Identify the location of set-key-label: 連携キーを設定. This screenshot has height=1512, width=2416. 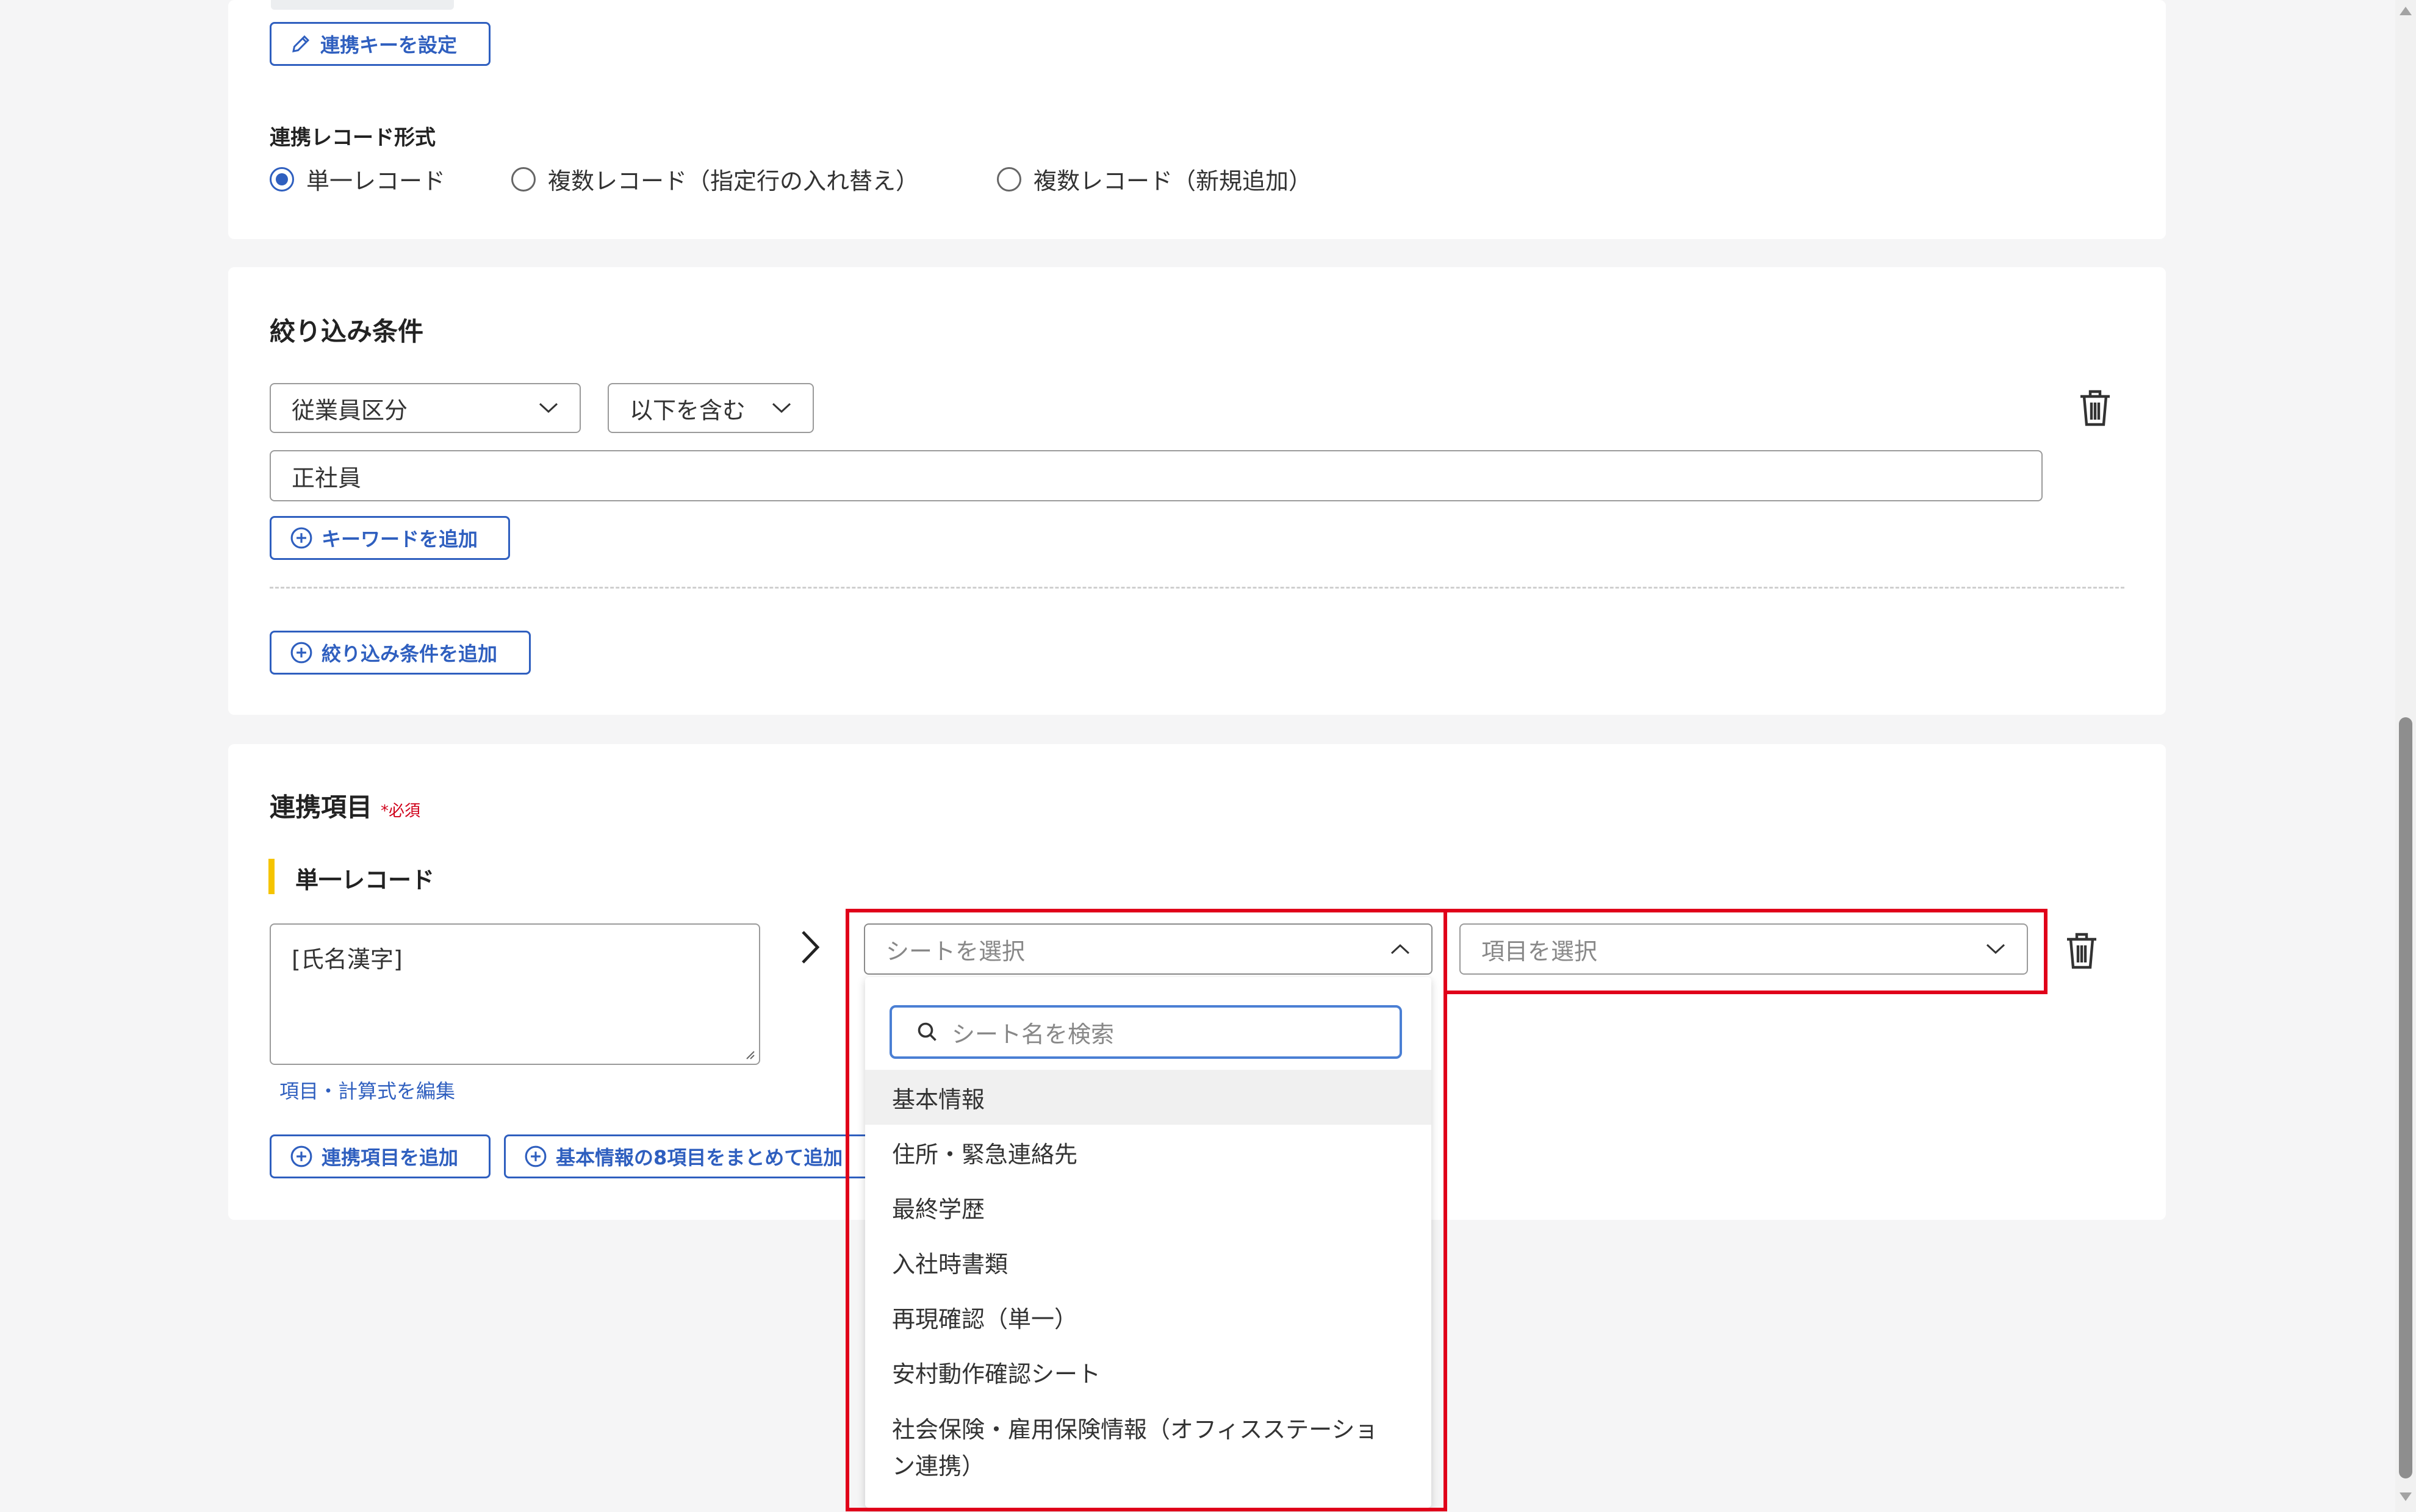
(389, 45).